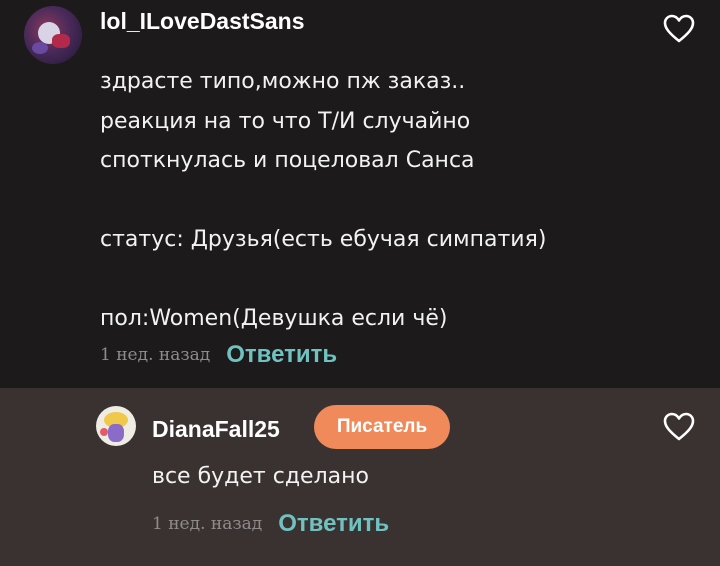 The width and height of the screenshot is (720, 566). Describe the element at coordinates (202, 21) in the screenshot. I see `commenter-username: lol_ILoveDastSans` at that location.